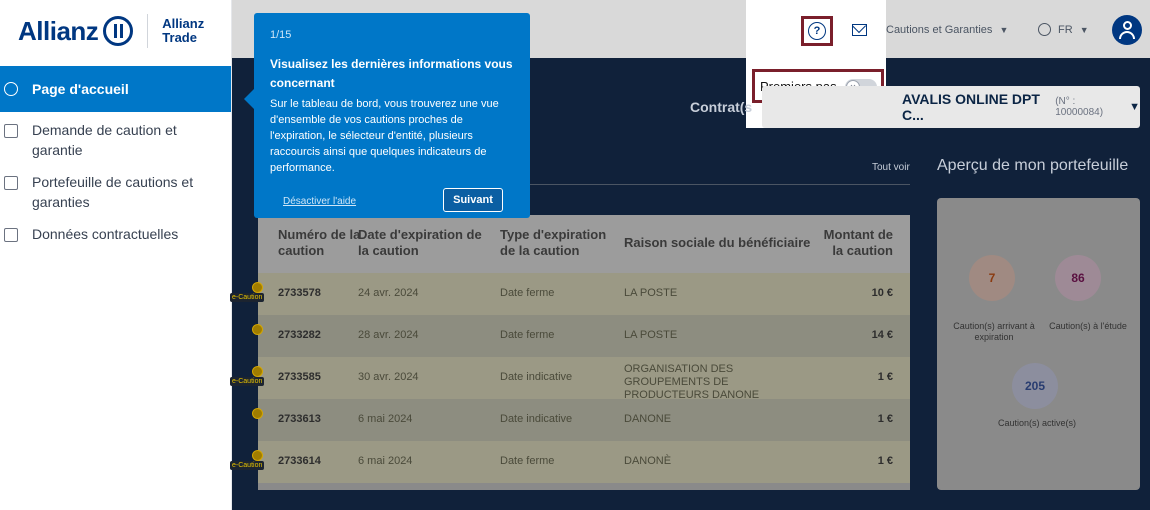 The width and height of the screenshot is (1150, 510). Describe the element at coordinates (299, 461) in the screenshot. I see `cell-number: 2733614` at that location.